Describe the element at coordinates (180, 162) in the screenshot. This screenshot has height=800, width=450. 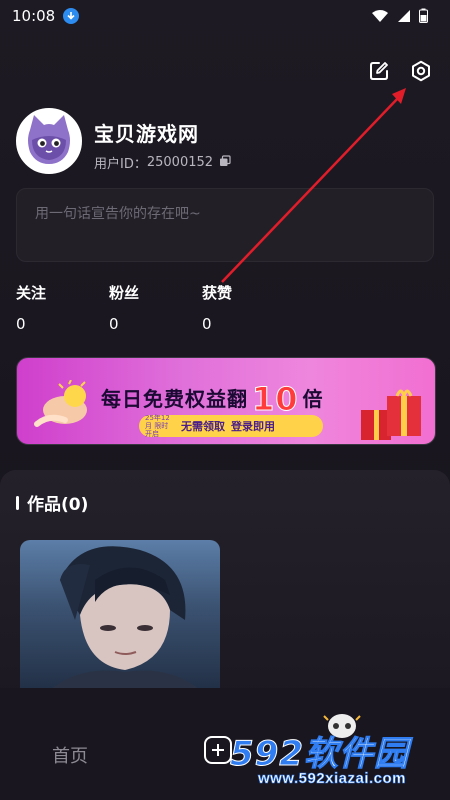
I see `user-id-value: 25000152` at that location.